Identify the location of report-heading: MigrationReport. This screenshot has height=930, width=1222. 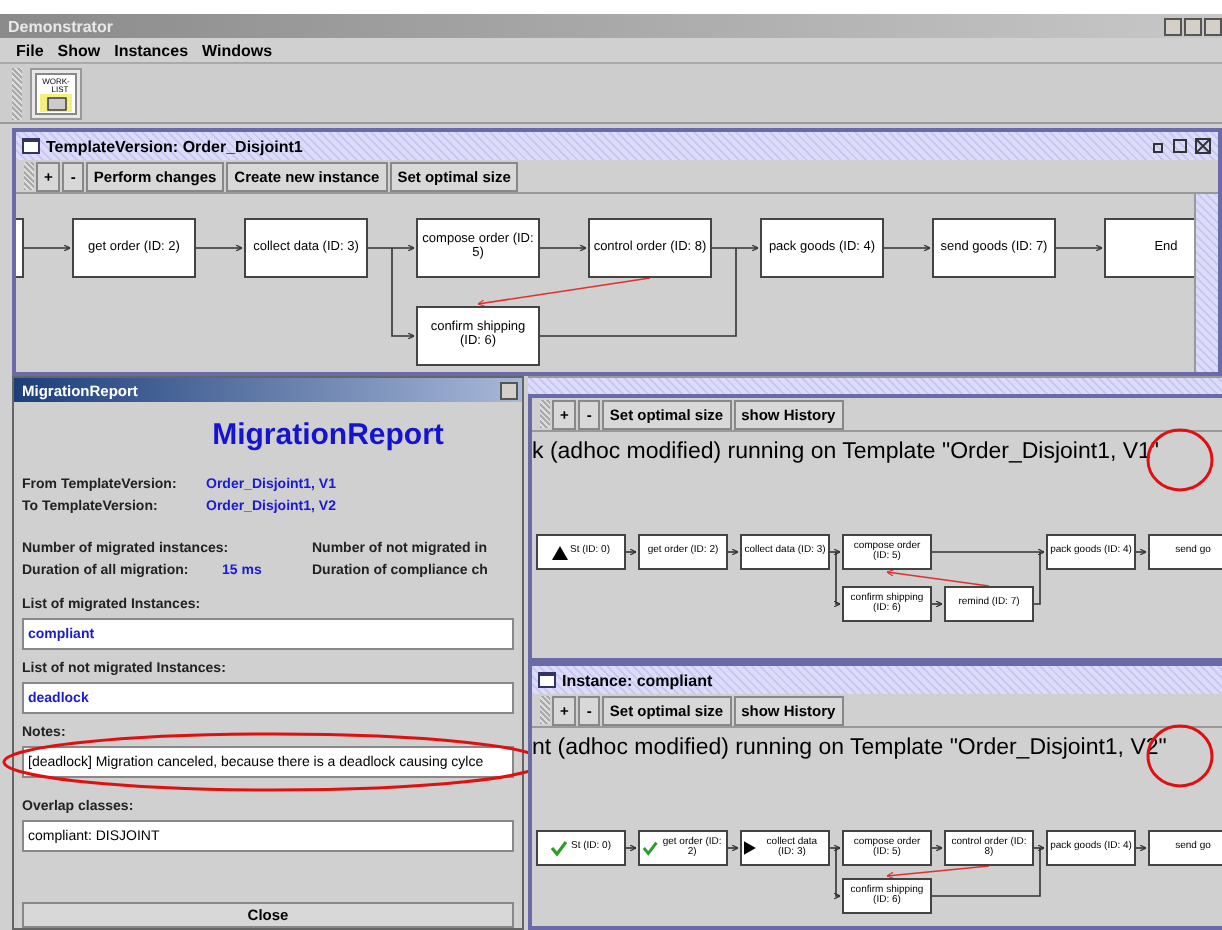
(328, 436).